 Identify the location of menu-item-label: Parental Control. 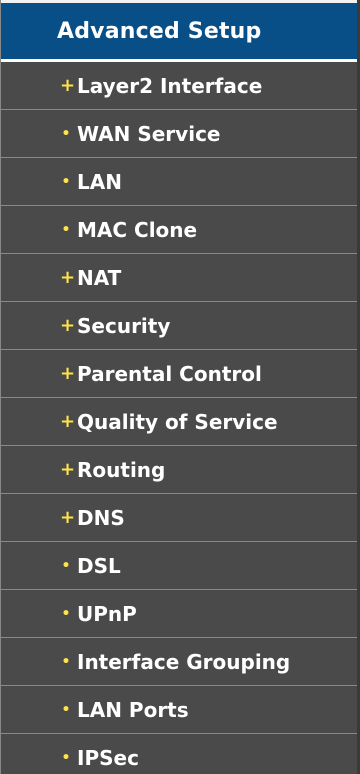
(169, 373).